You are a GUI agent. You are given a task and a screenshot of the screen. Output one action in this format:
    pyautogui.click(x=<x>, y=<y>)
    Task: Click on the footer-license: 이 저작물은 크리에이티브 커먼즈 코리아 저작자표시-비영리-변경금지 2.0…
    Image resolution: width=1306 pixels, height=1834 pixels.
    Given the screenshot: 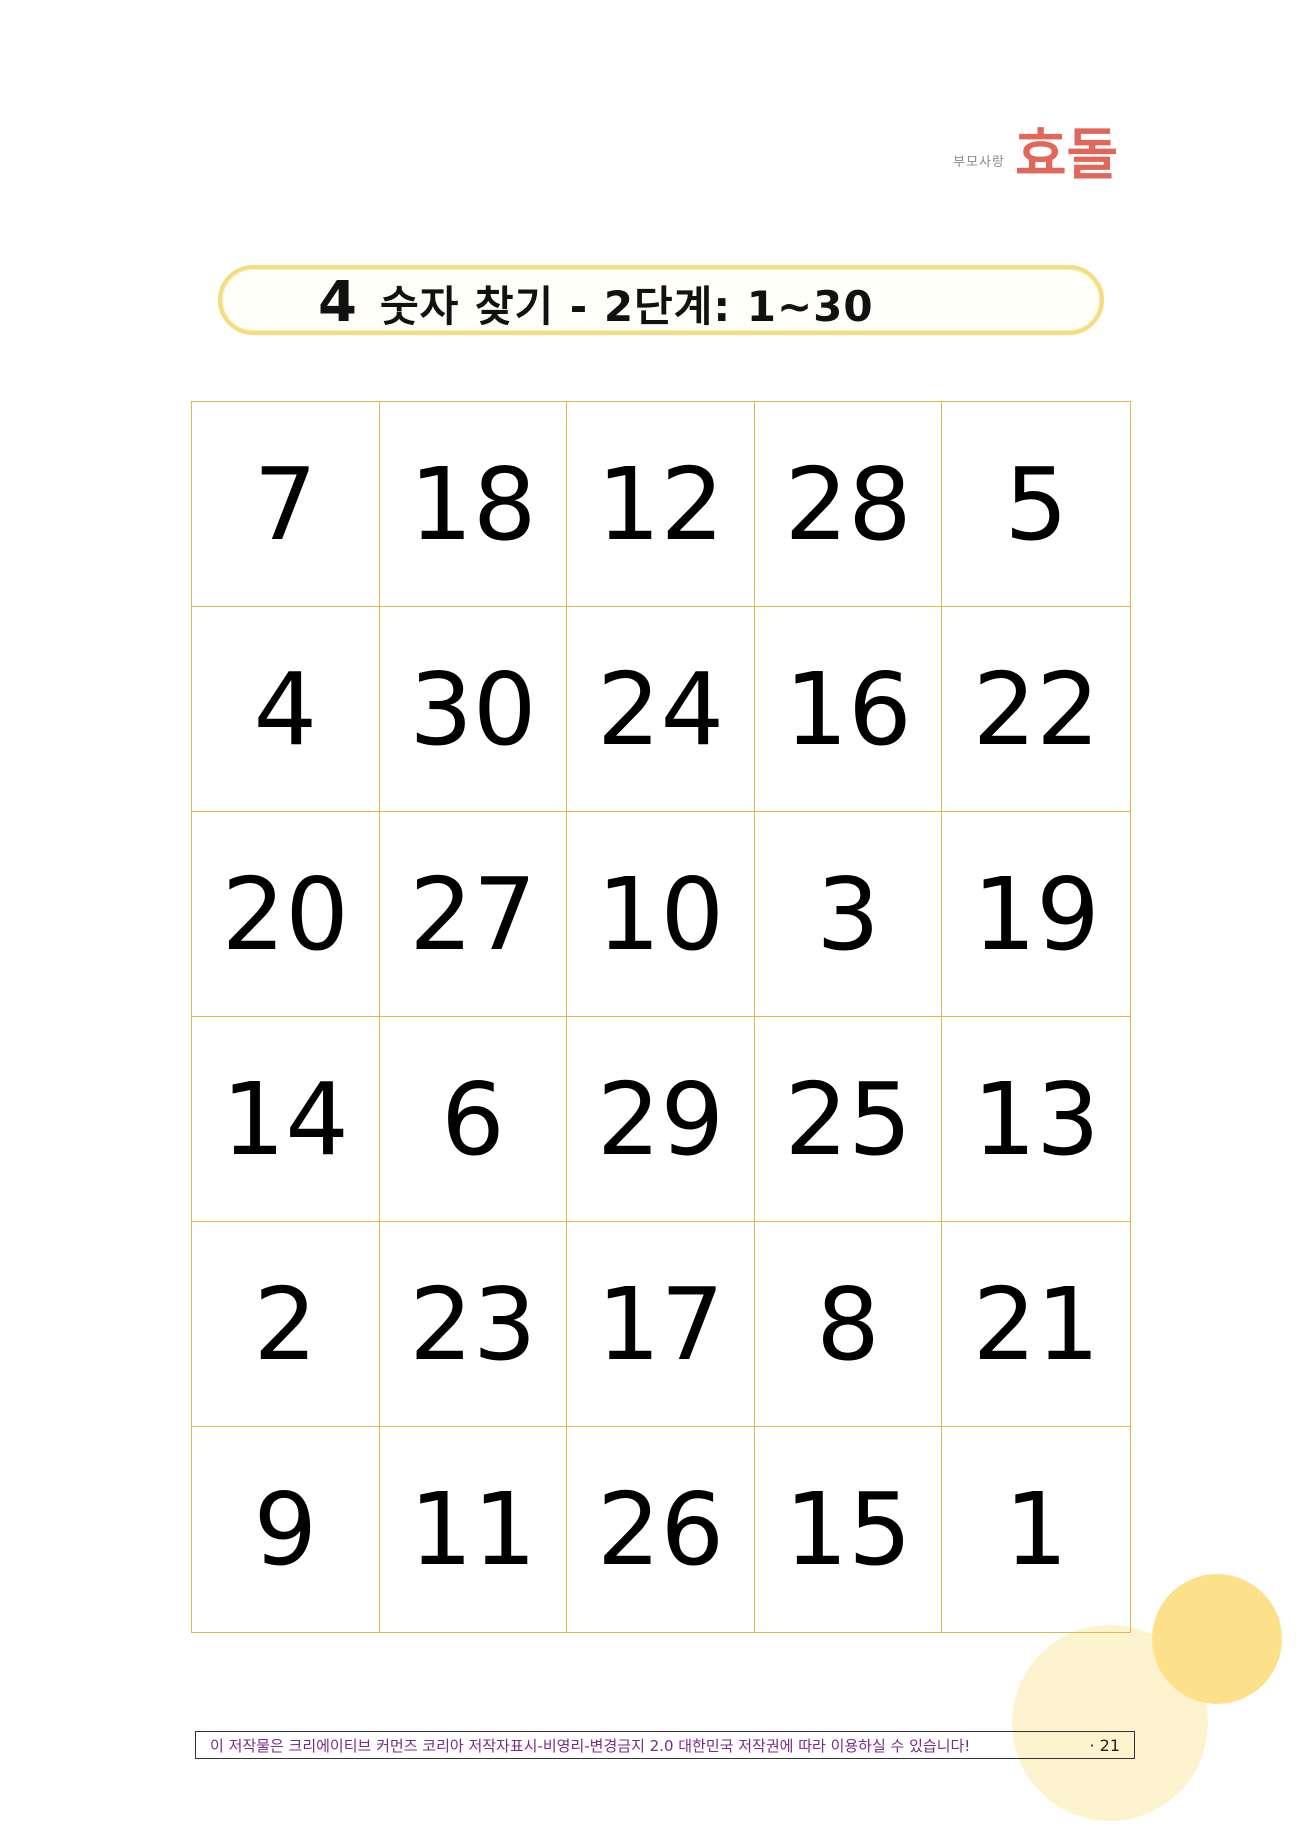 What is the action you would take?
    pyautogui.click(x=665, y=1745)
    